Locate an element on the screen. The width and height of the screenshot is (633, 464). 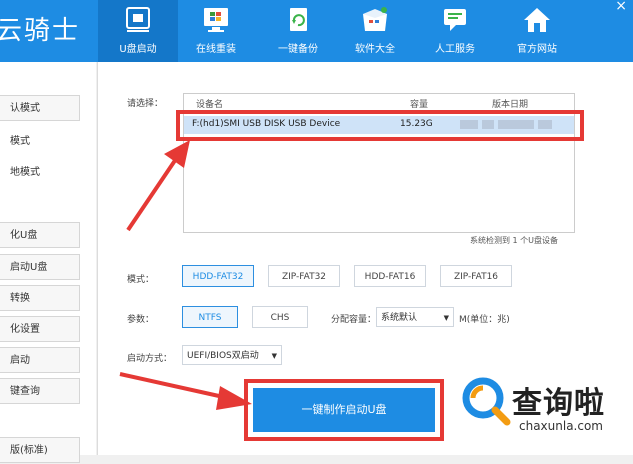
mode-zip-fat32-button: ZIP-FAT32 is located at coordinates (304, 276).